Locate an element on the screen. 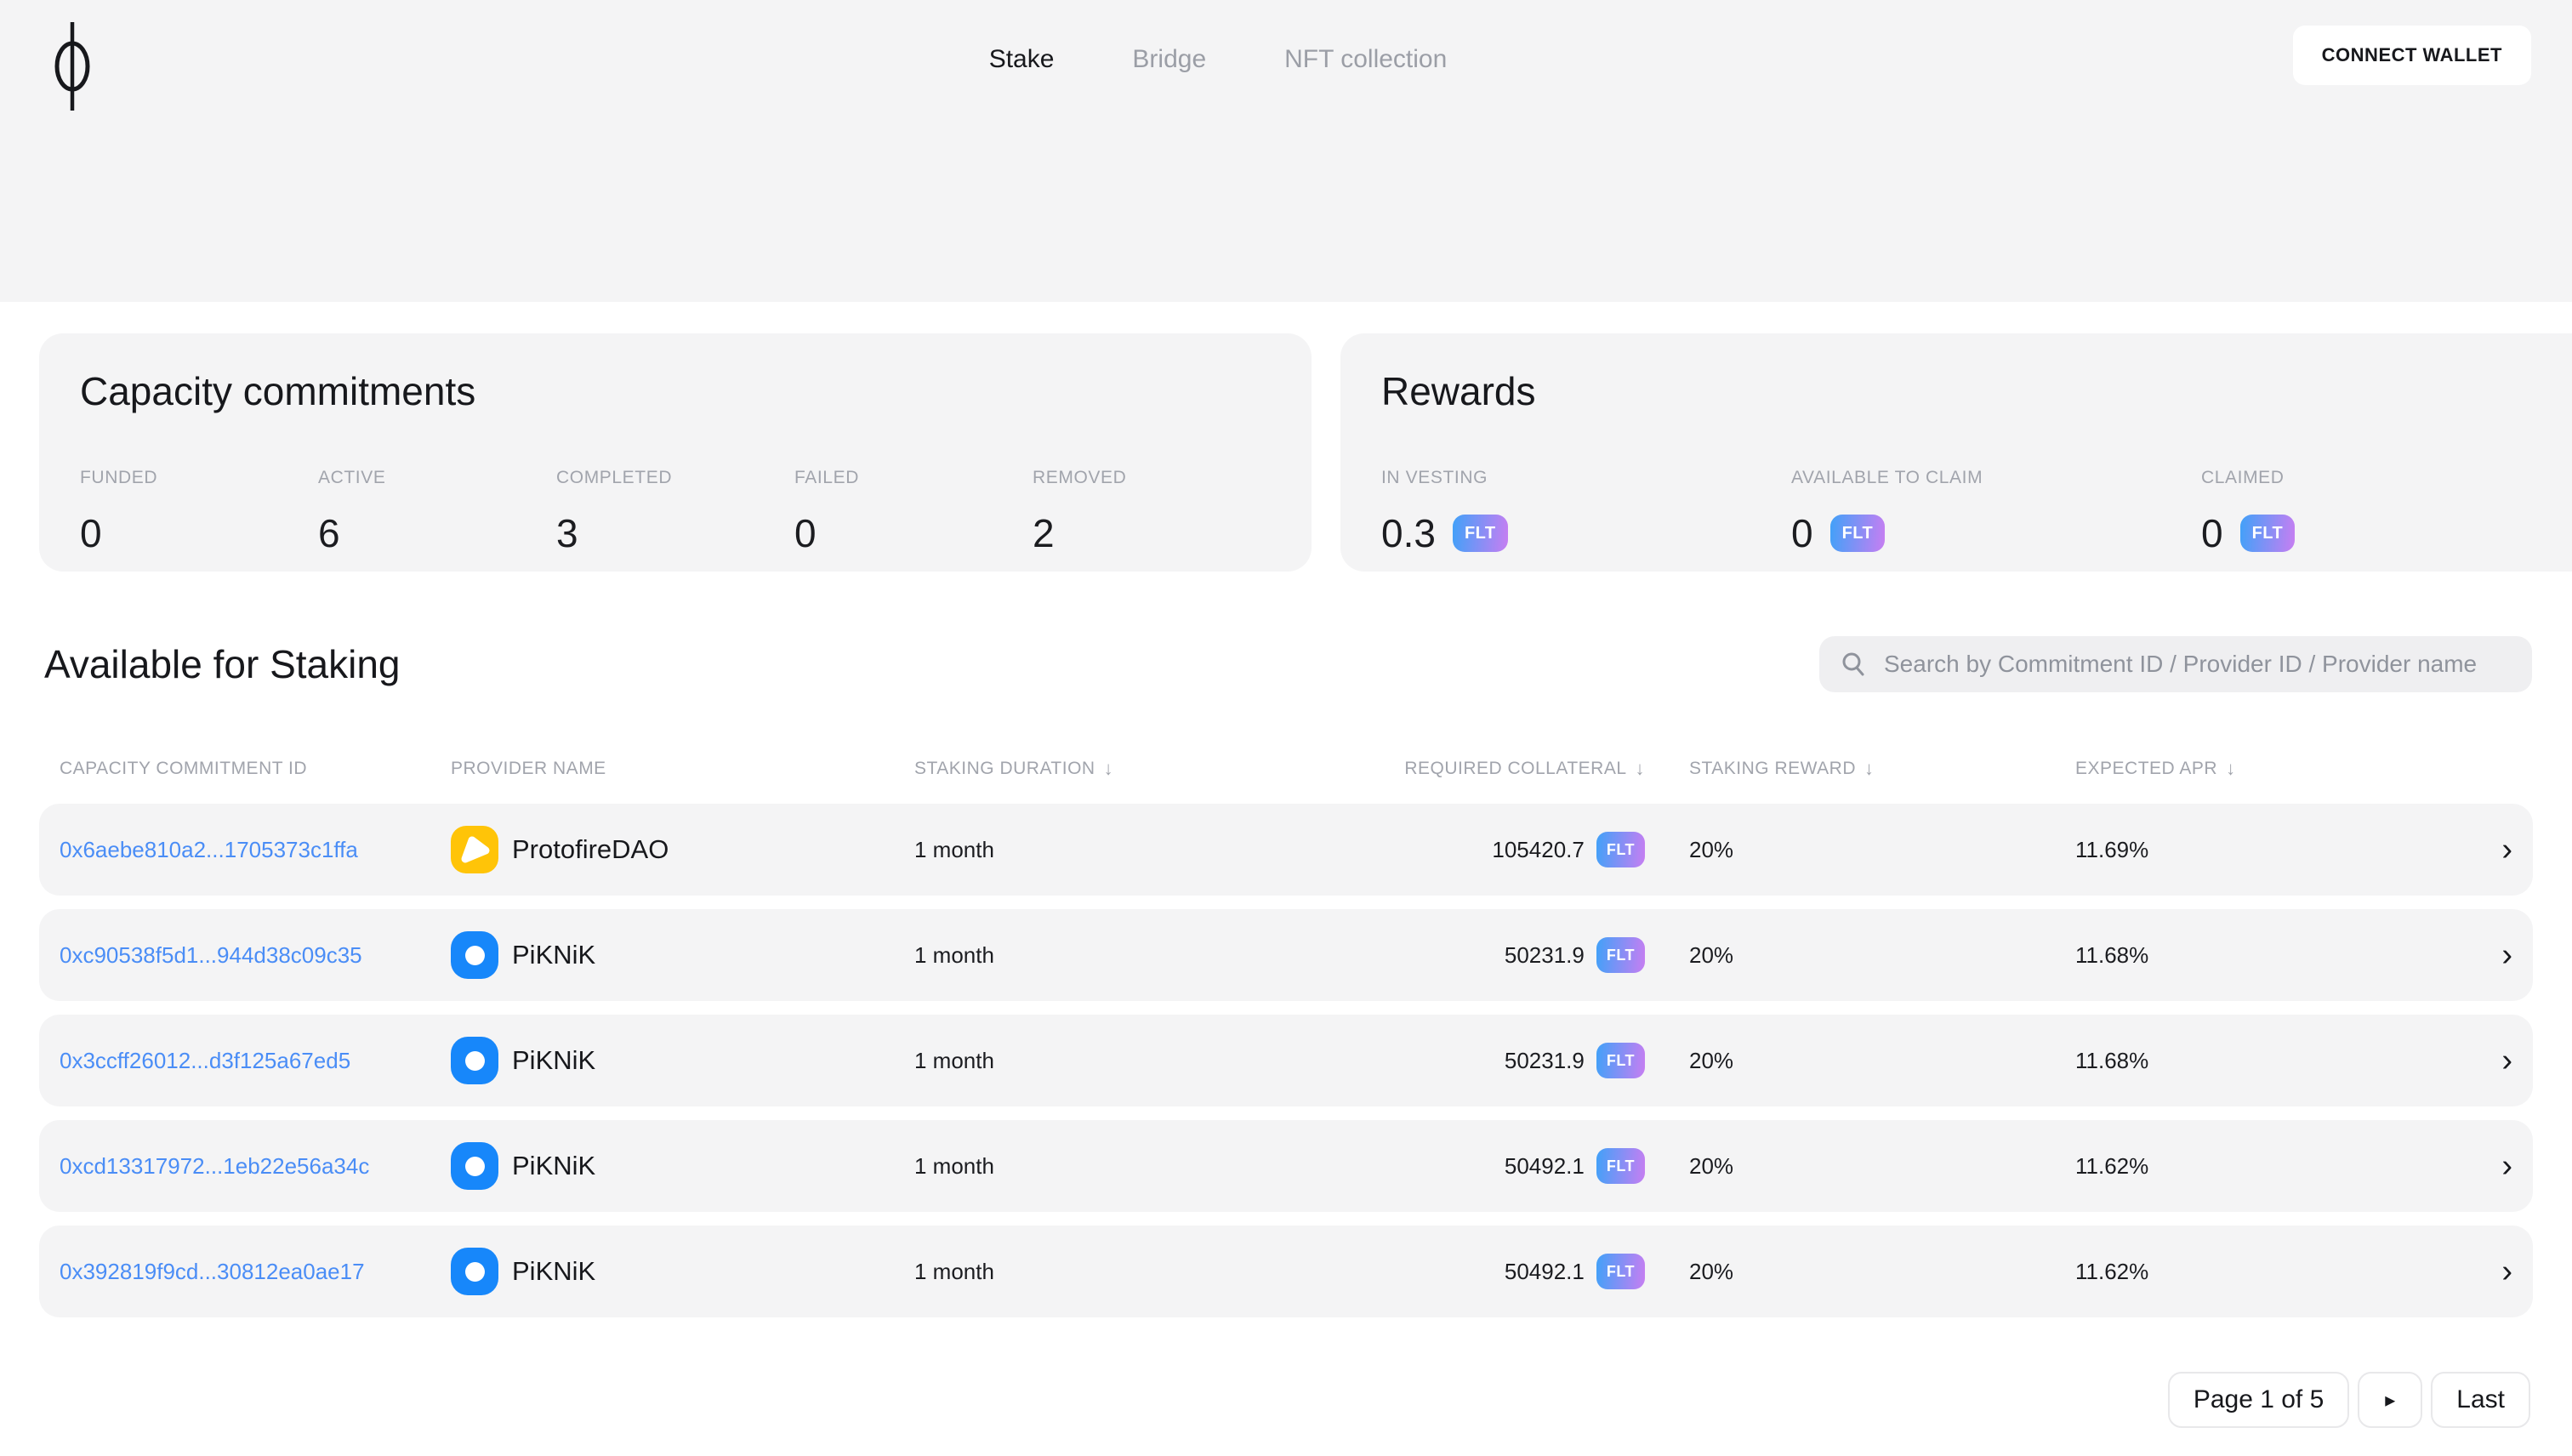 Image resolution: width=2572 pixels, height=1456 pixels. col-label: PROVIDER NAME is located at coordinates (528, 768).